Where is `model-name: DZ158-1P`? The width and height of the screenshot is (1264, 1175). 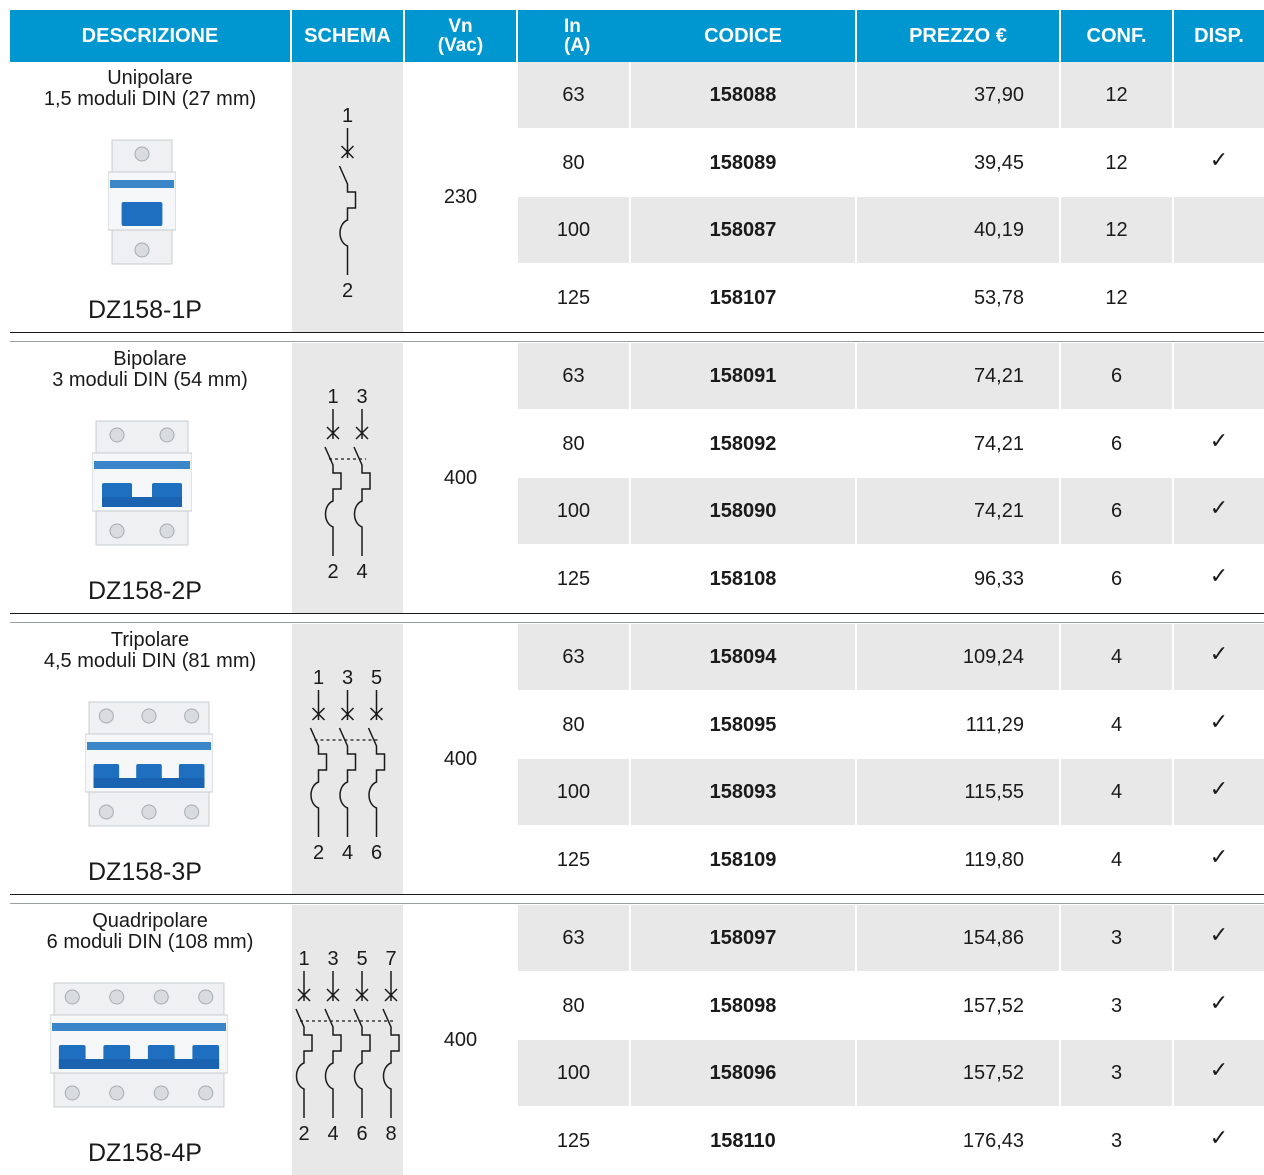
model-name: DZ158-1P is located at coordinates (145, 310).